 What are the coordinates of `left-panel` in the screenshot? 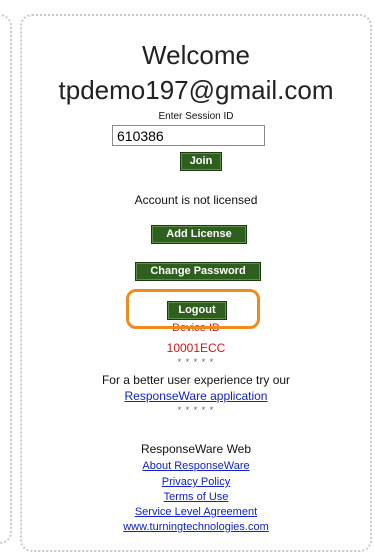 It's located at (6, 279).